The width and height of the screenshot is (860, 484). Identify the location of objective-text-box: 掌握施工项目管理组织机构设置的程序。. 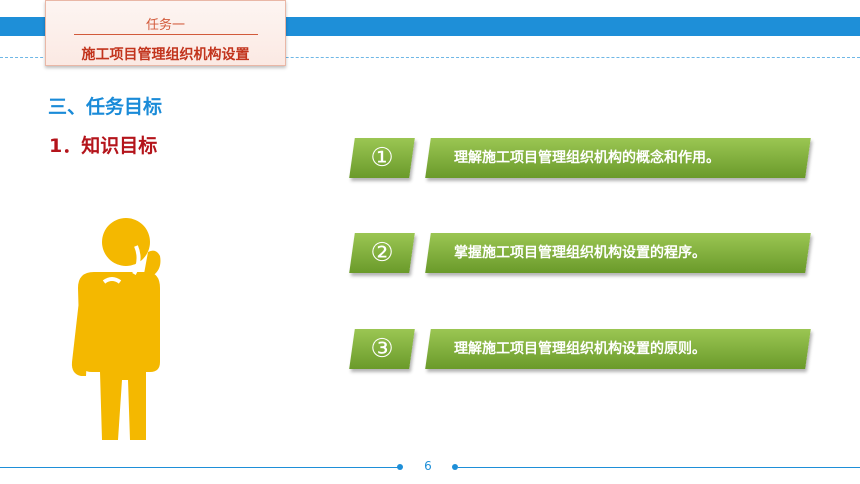
(618, 253).